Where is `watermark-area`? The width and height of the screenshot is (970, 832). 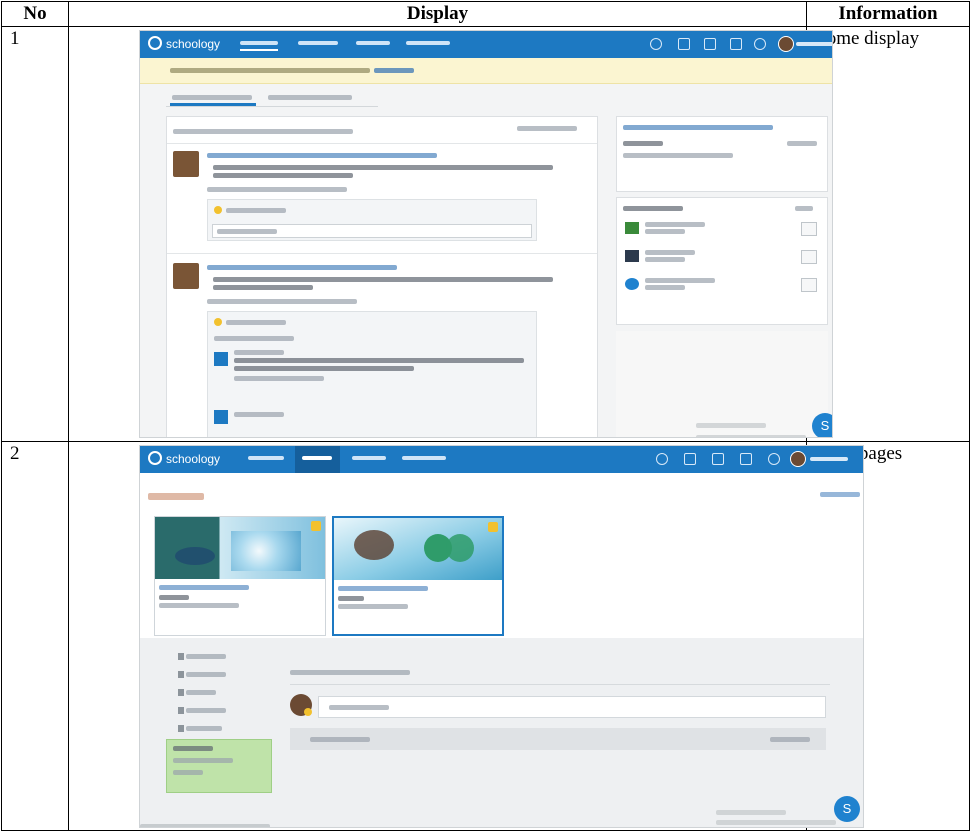 watermark-area is located at coordinates (722, 384).